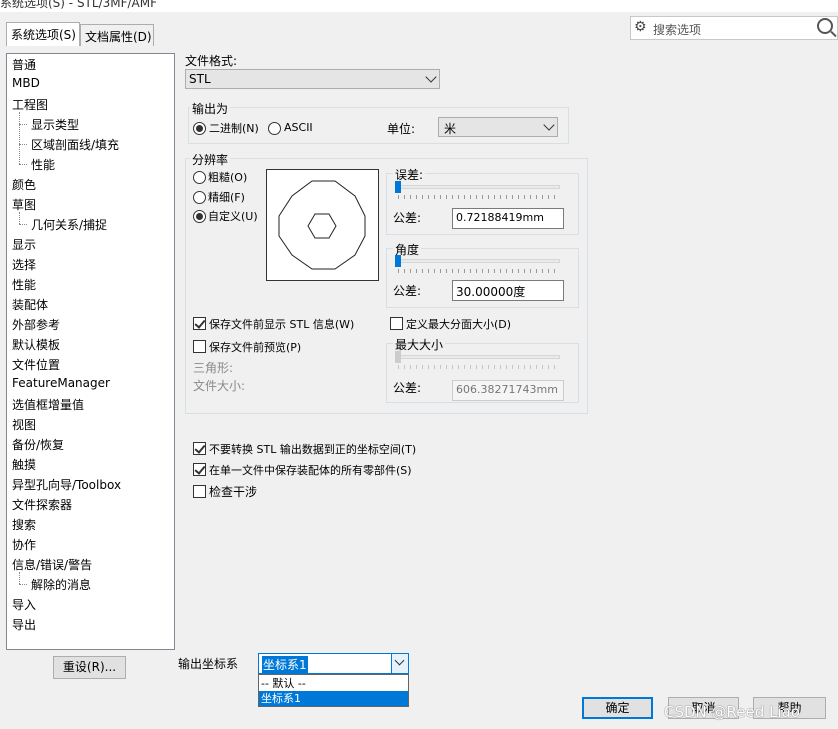 Image resolution: width=838 pixels, height=729 pixels. I want to click on file-format-value: STL, so click(200, 79).